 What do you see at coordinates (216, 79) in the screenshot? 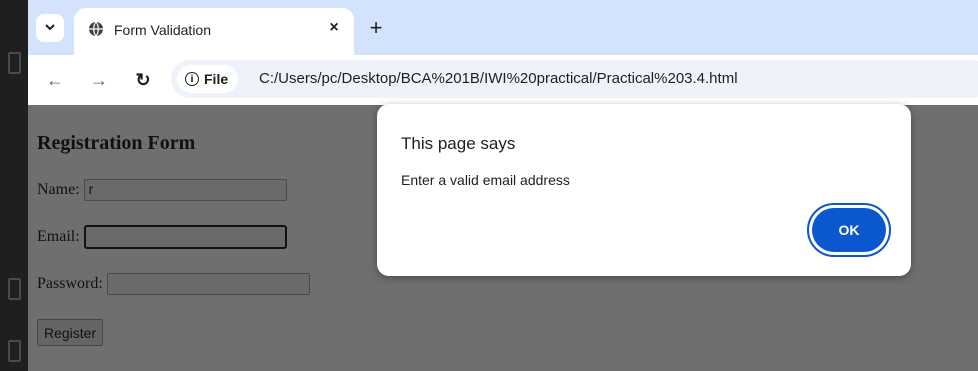
I see `site-chip-label: File` at bounding box center [216, 79].